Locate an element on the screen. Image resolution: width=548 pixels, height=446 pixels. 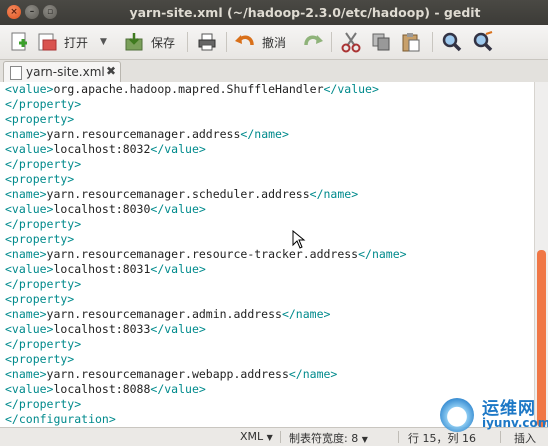
paste-button is located at coordinates (411, 42).